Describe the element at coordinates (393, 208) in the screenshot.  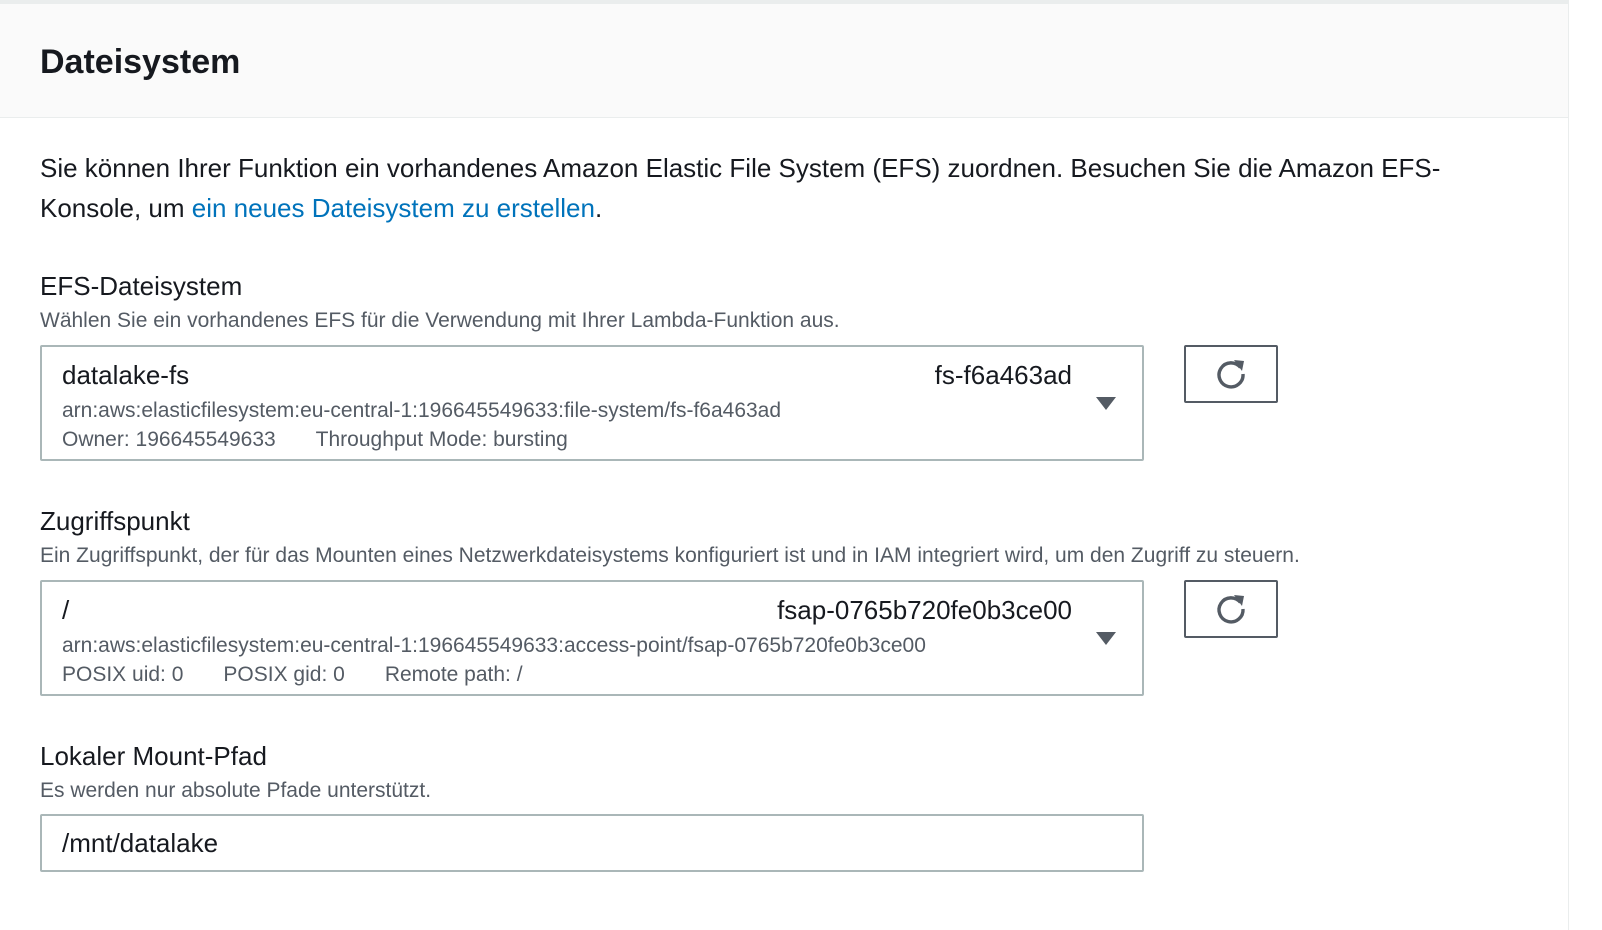
I see `create-file-system-link: ein neues Dateisystem zu erstellen` at that location.